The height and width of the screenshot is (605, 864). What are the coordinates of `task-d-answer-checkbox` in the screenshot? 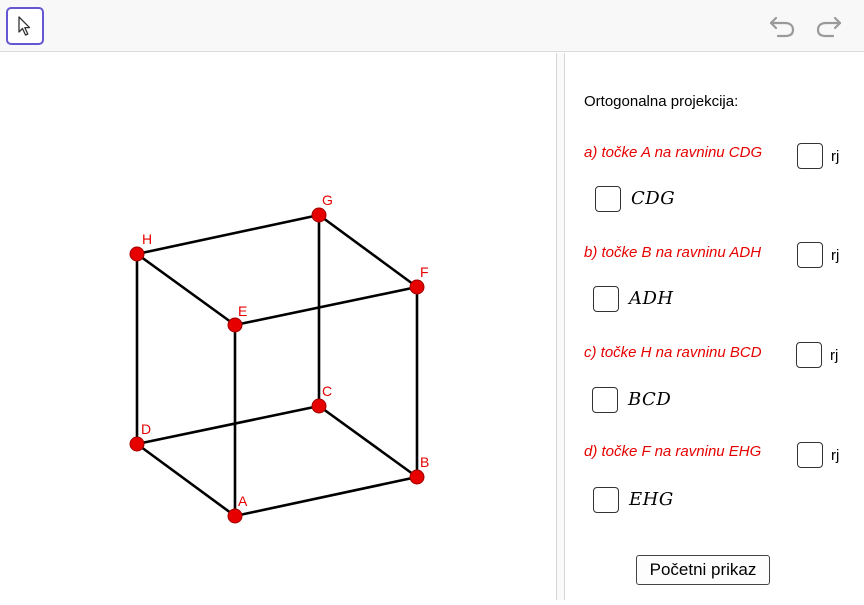 It's located at (810, 455).